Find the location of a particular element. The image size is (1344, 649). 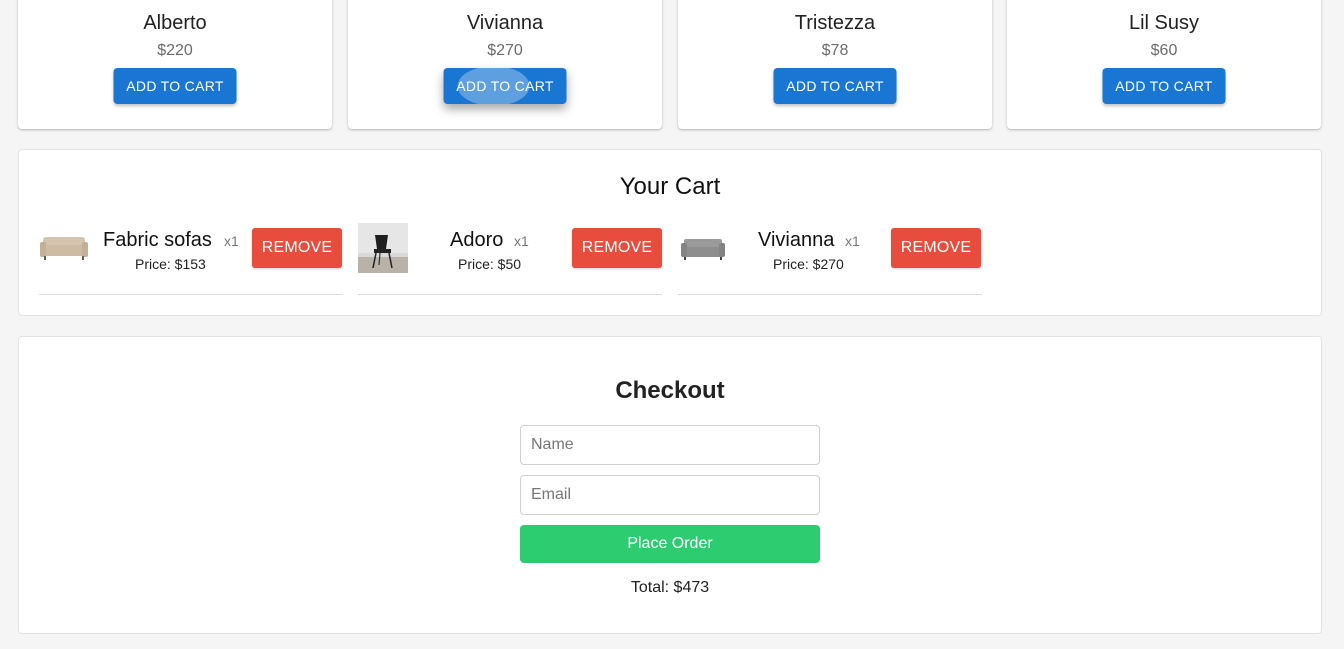

product-name: Alberto is located at coordinates (175, 23).